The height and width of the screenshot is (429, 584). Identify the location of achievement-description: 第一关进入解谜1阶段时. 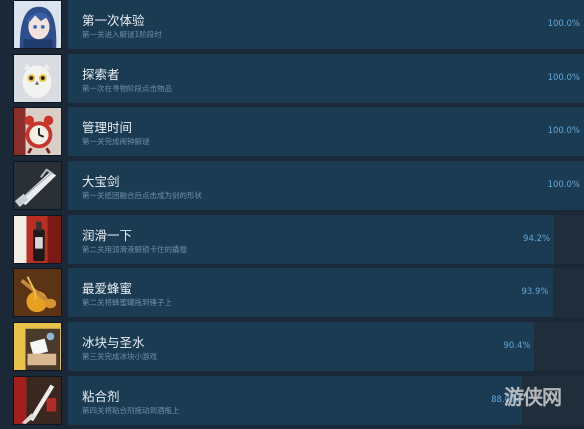
(122, 34).